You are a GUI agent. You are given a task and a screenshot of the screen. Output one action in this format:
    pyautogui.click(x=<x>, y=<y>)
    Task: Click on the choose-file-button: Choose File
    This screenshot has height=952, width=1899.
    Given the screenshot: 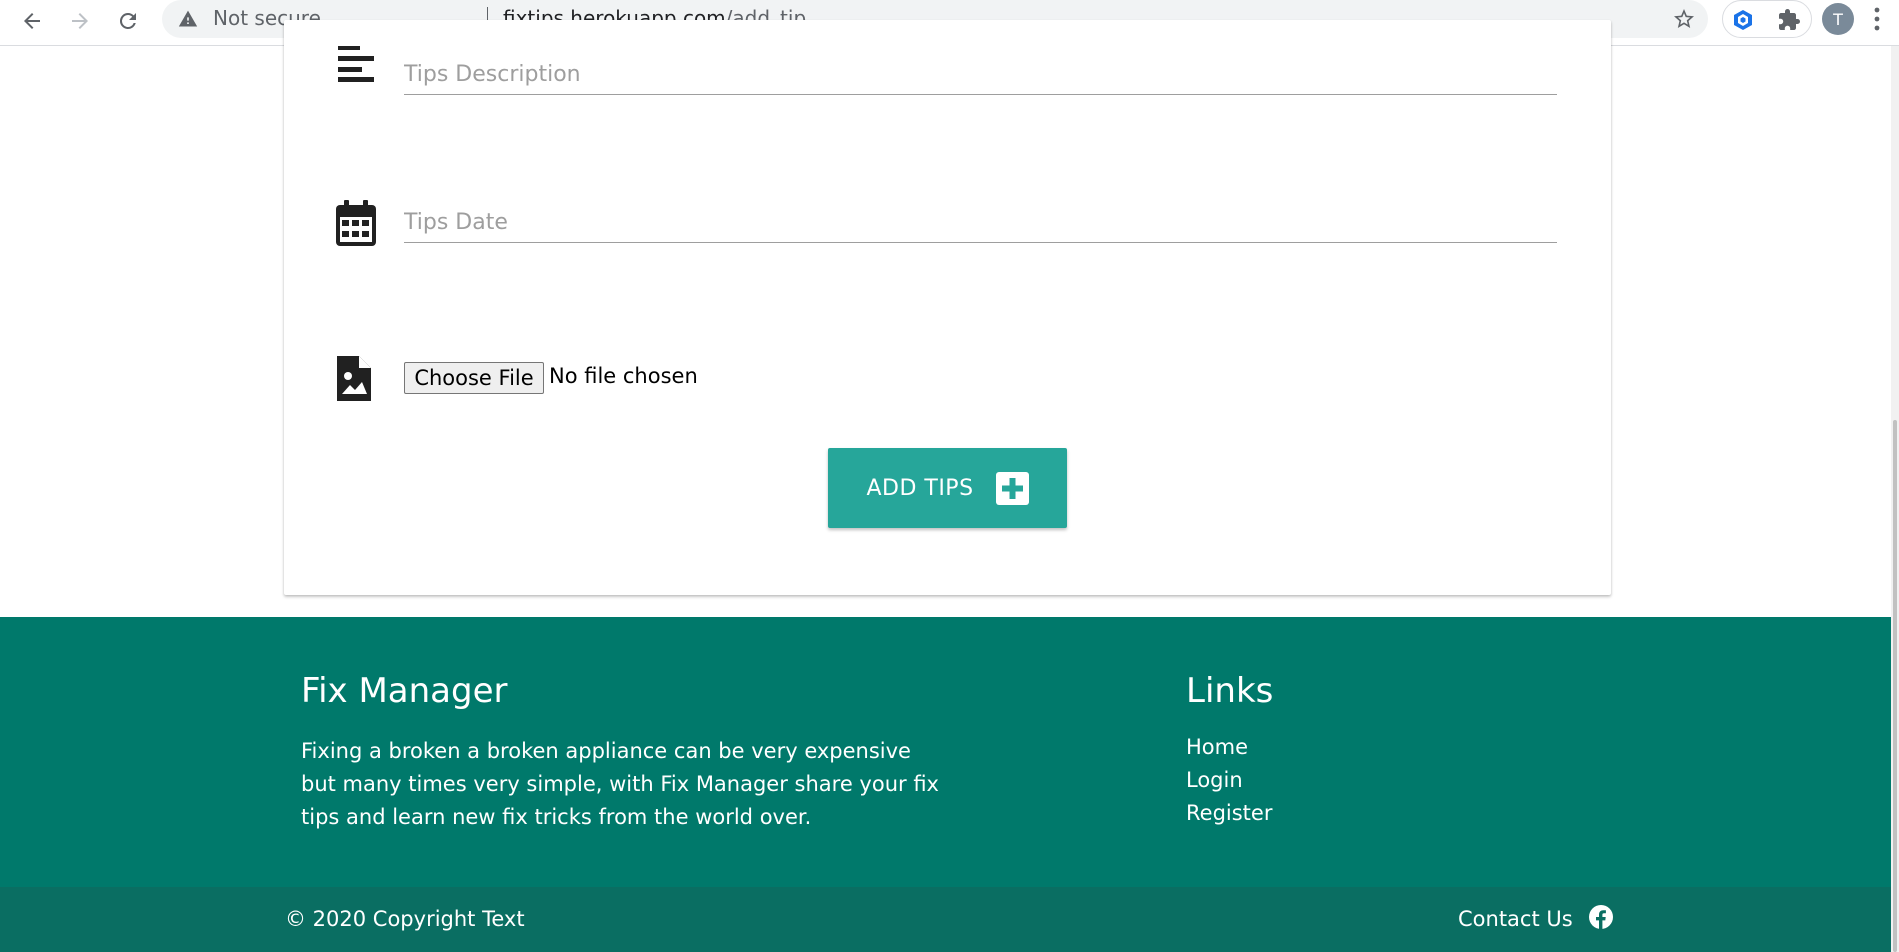 What is the action you would take?
    pyautogui.click(x=474, y=378)
    